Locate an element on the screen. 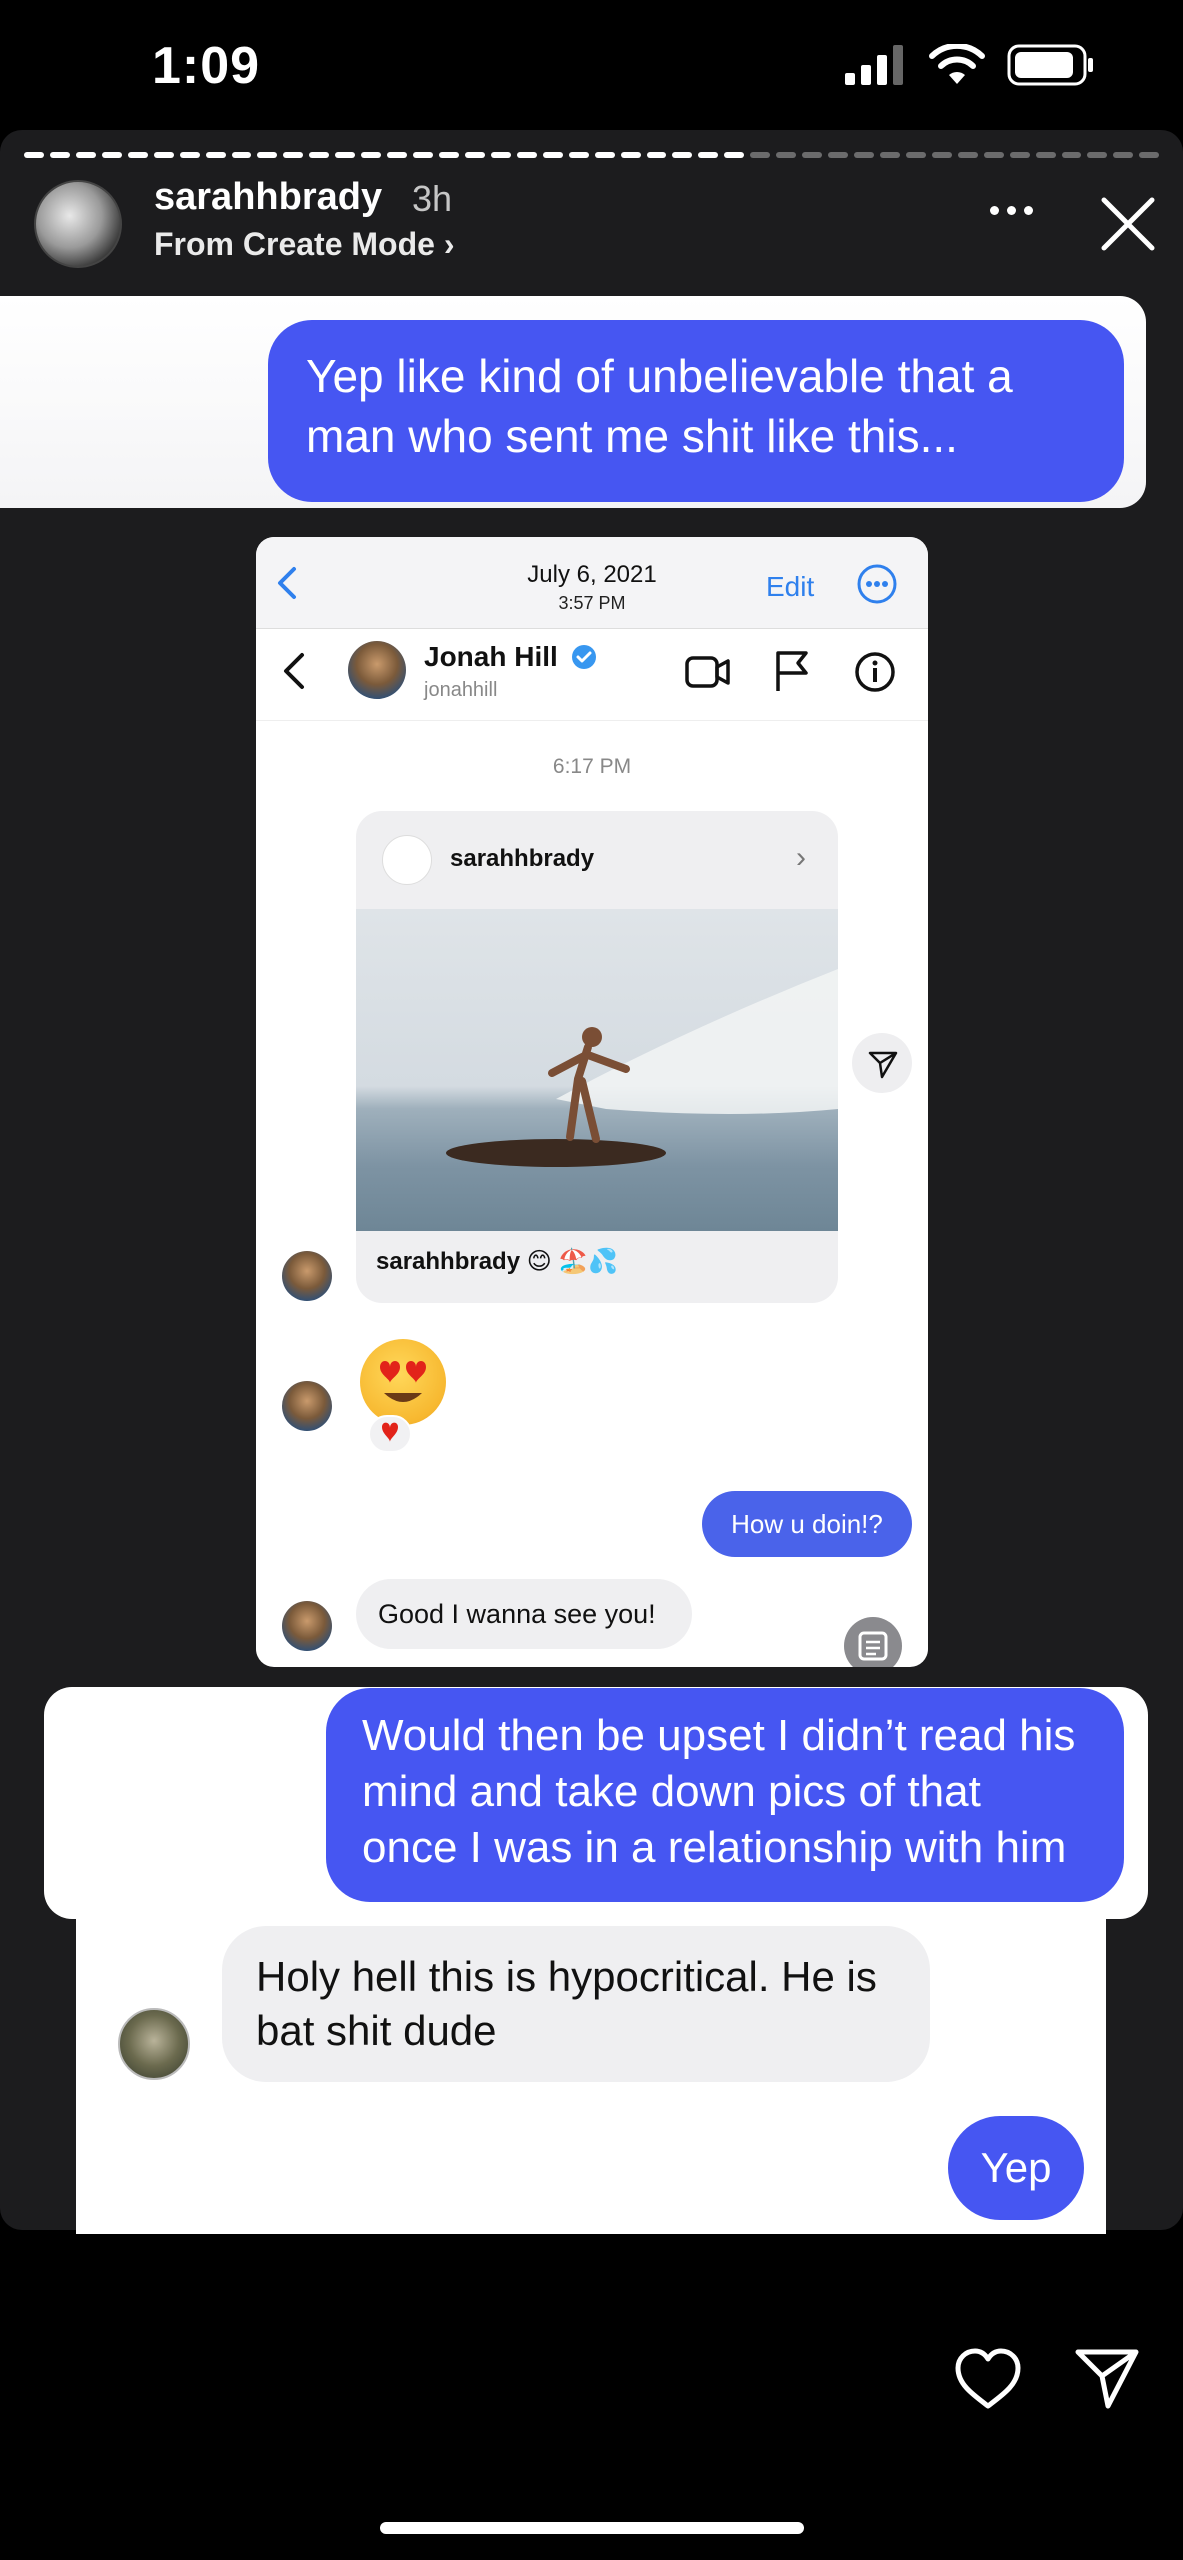 The width and height of the screenshot is (1183, 2560). contact-name: Jonah Hill is located at coordinates (491, 656).